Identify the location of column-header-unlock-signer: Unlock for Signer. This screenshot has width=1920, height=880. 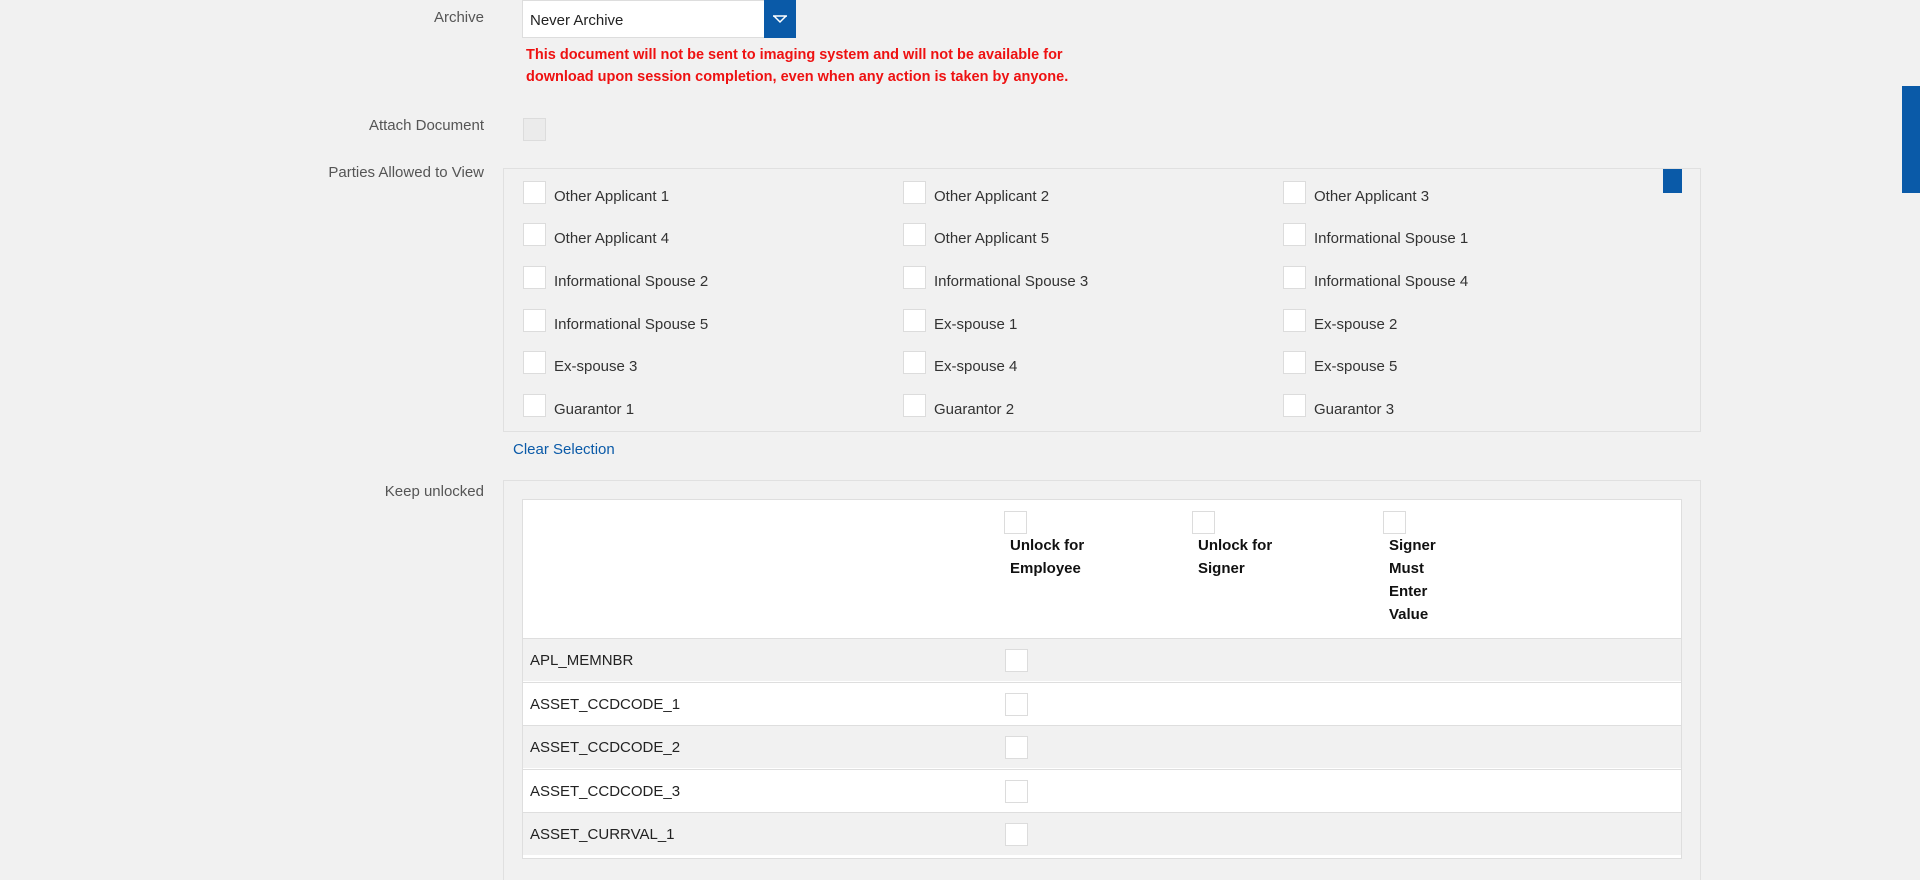
(1235, 557).